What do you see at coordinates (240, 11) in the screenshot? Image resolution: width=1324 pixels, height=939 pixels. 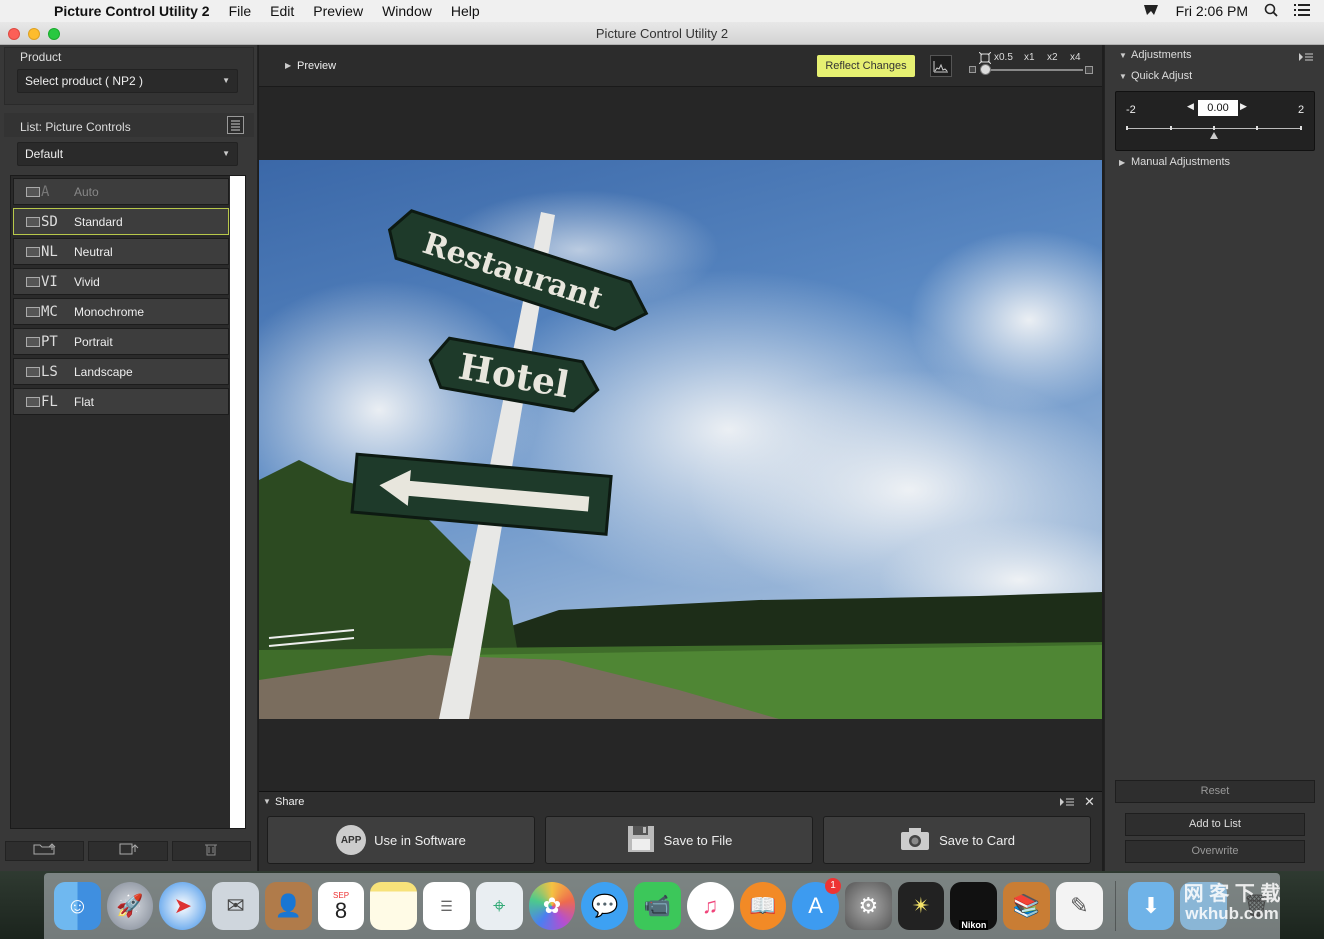 I see `menu-file: File` at bounding box center [240, 11].